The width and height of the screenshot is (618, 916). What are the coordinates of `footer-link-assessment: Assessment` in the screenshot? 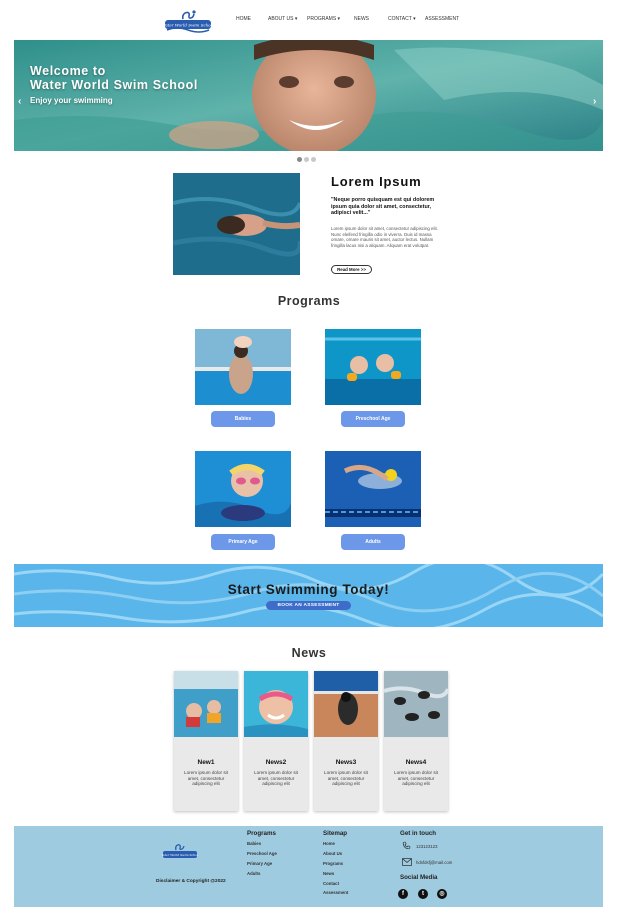 It's located at (335, 892).